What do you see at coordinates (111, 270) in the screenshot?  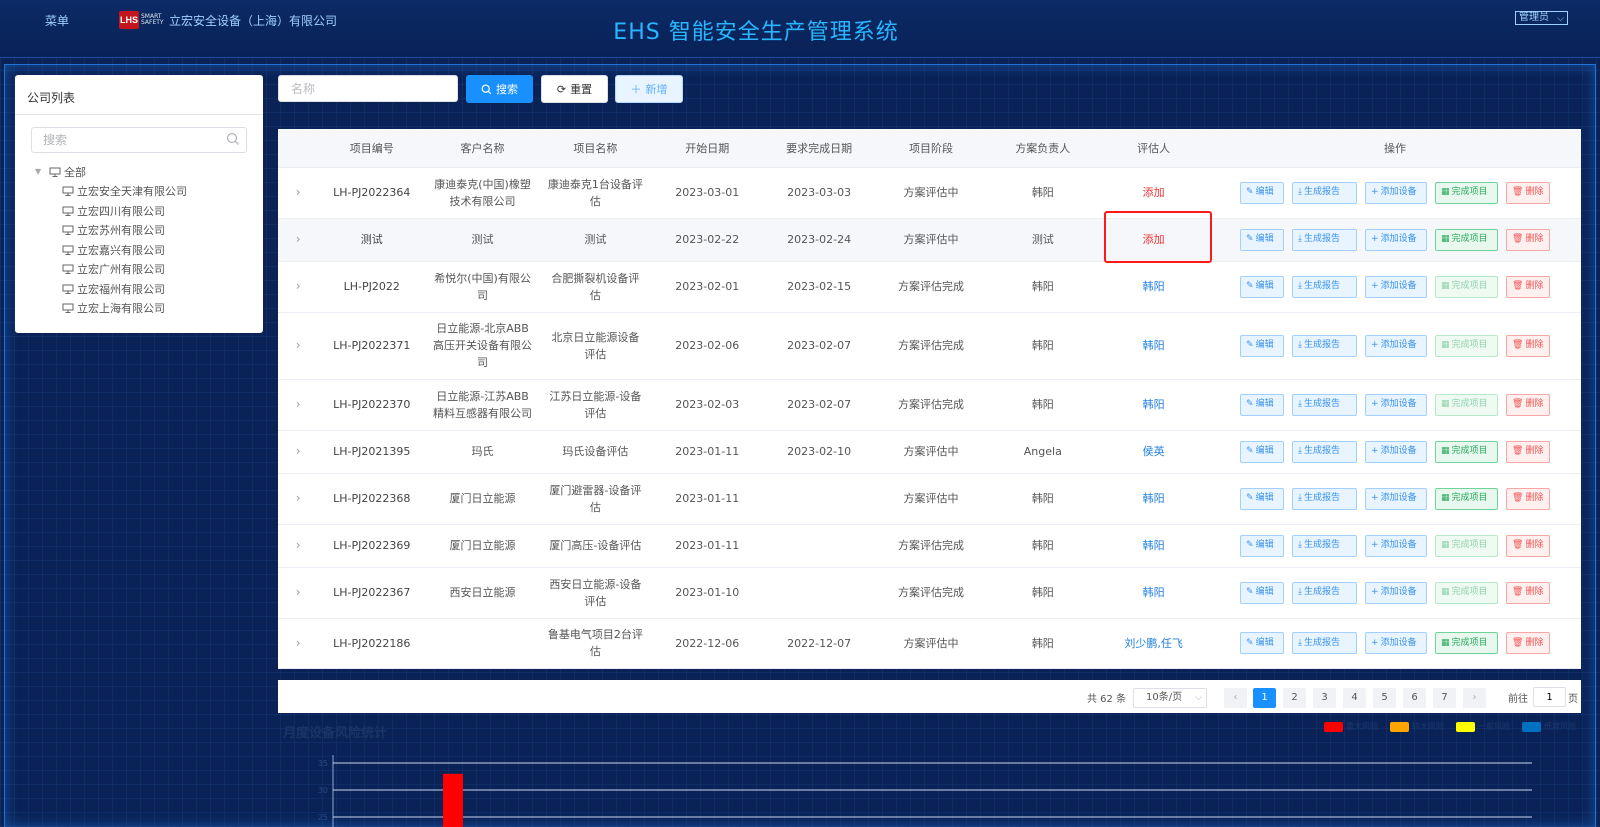 I see `tree-item: 立宏广州有限公司` at bounding box center [111, 270].